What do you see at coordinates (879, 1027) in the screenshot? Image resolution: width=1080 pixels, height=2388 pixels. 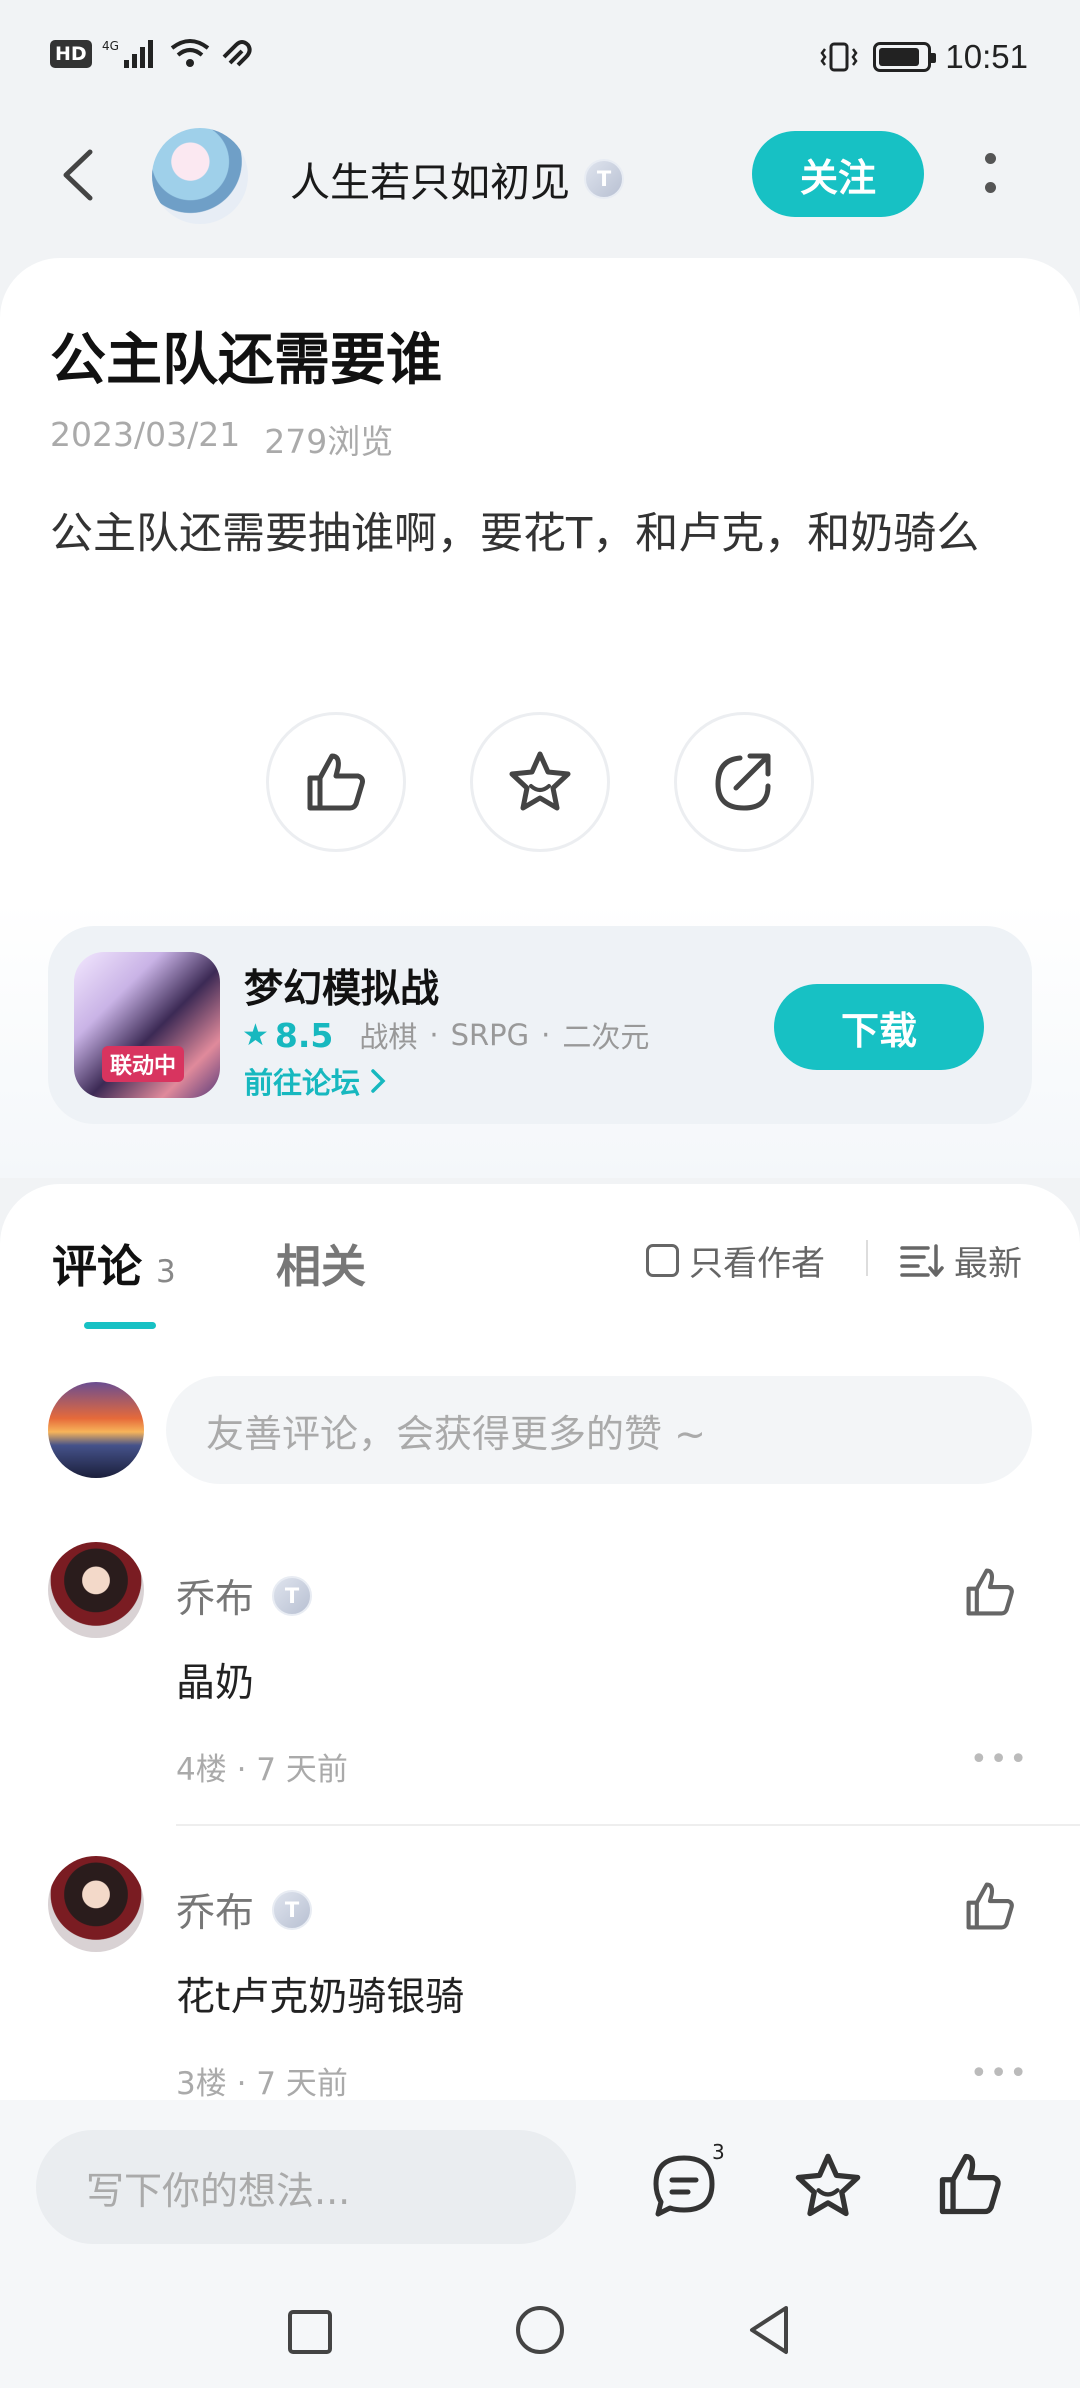 I see `download-button: 下载` at bounding box center [879, 1027].